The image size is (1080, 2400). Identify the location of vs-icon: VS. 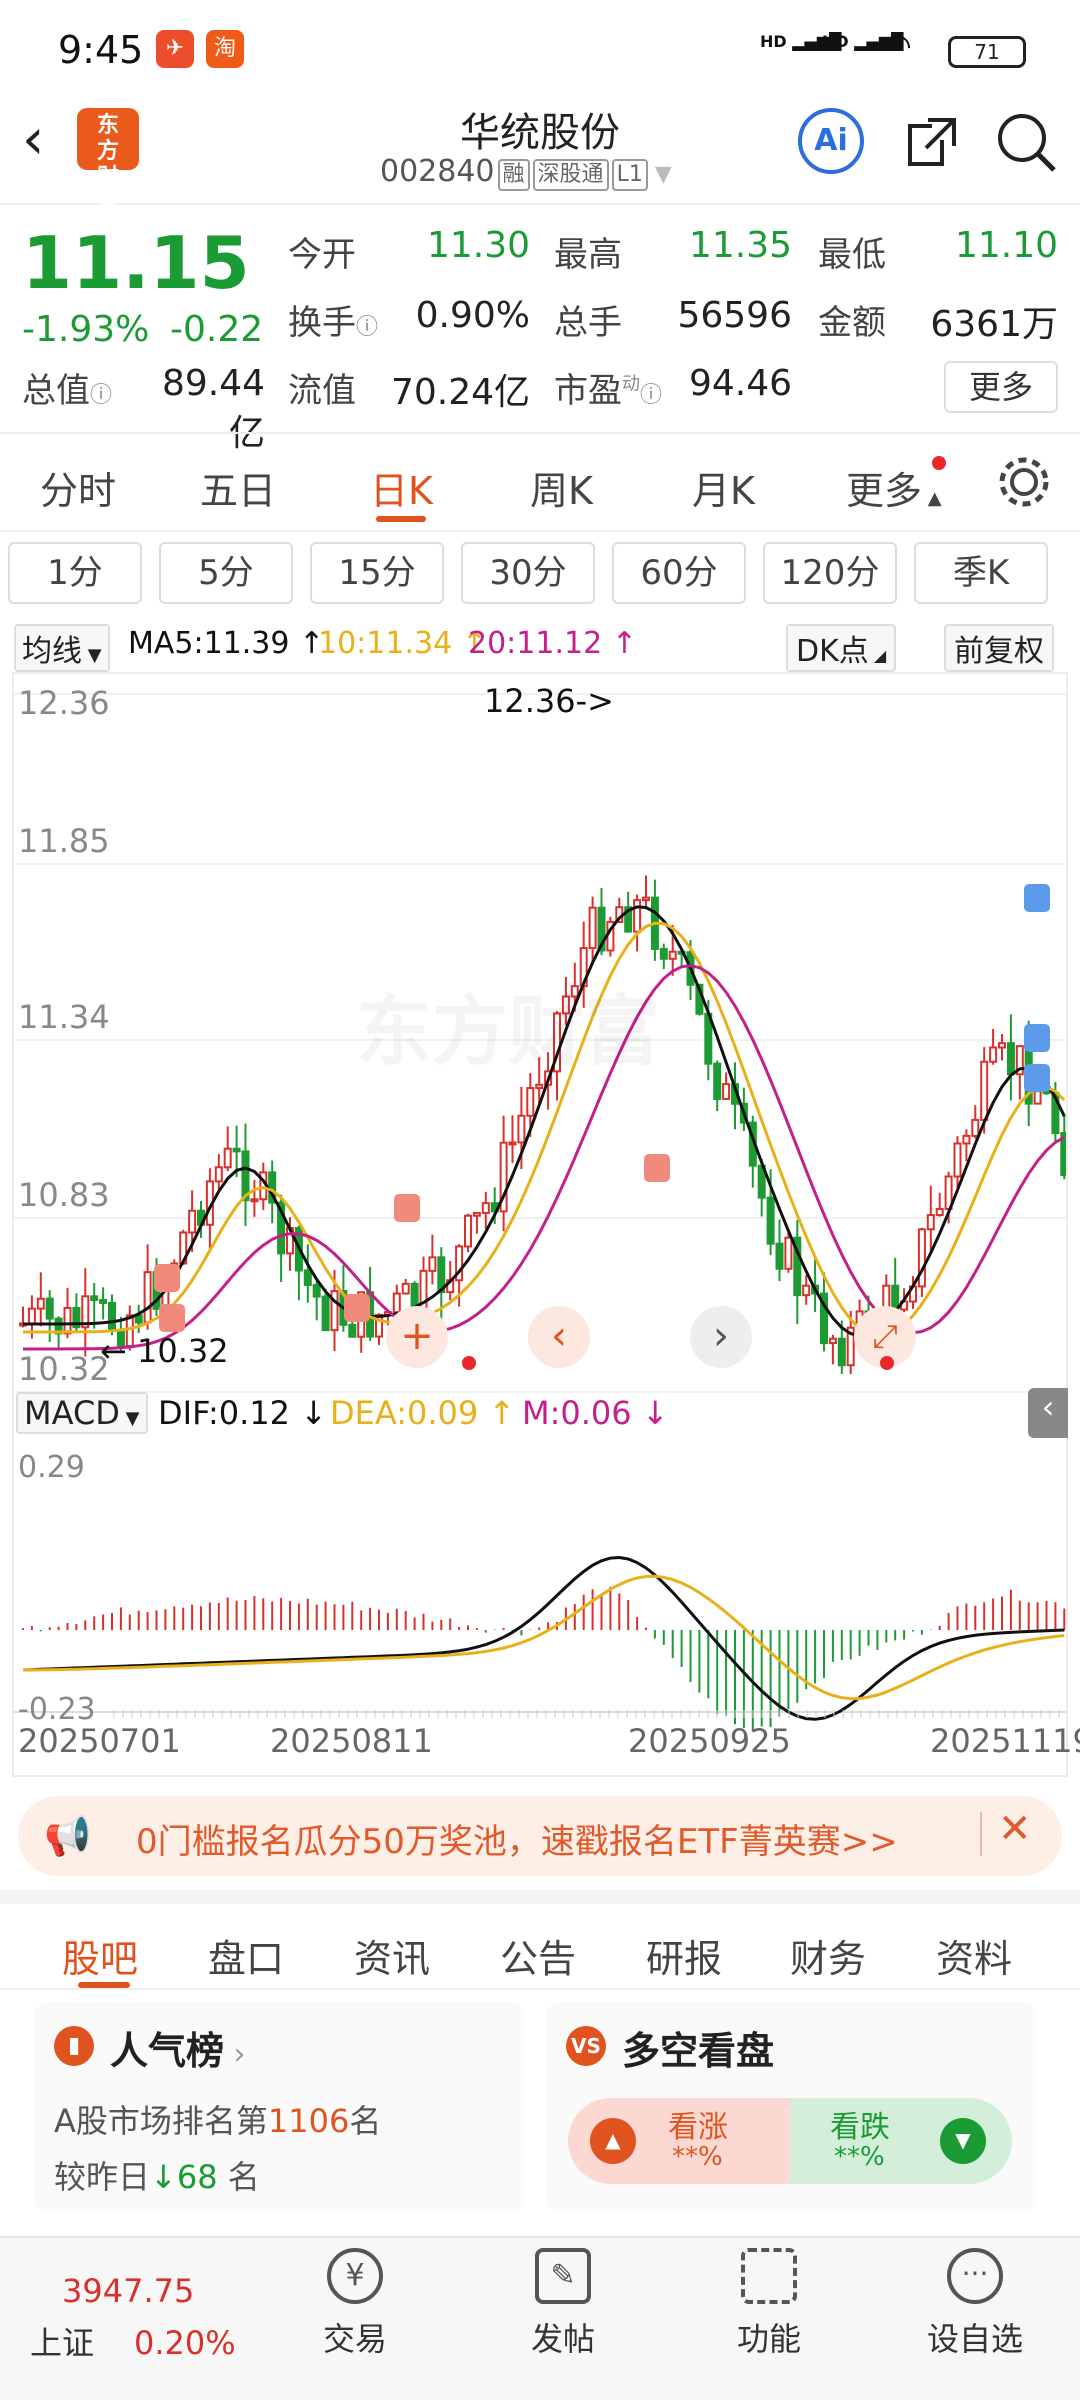
(586, 2046).